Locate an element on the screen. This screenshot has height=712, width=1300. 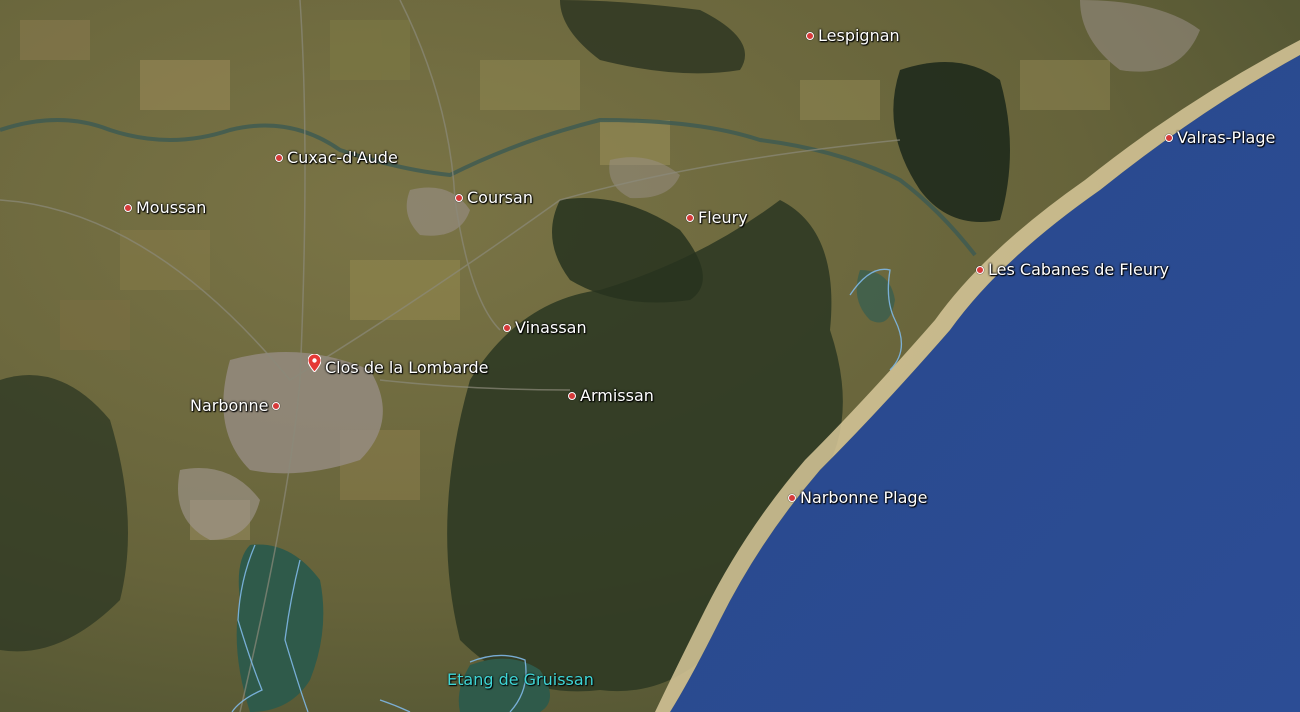
place-narbonne: Narbonne is located at coordinates (235, 405).